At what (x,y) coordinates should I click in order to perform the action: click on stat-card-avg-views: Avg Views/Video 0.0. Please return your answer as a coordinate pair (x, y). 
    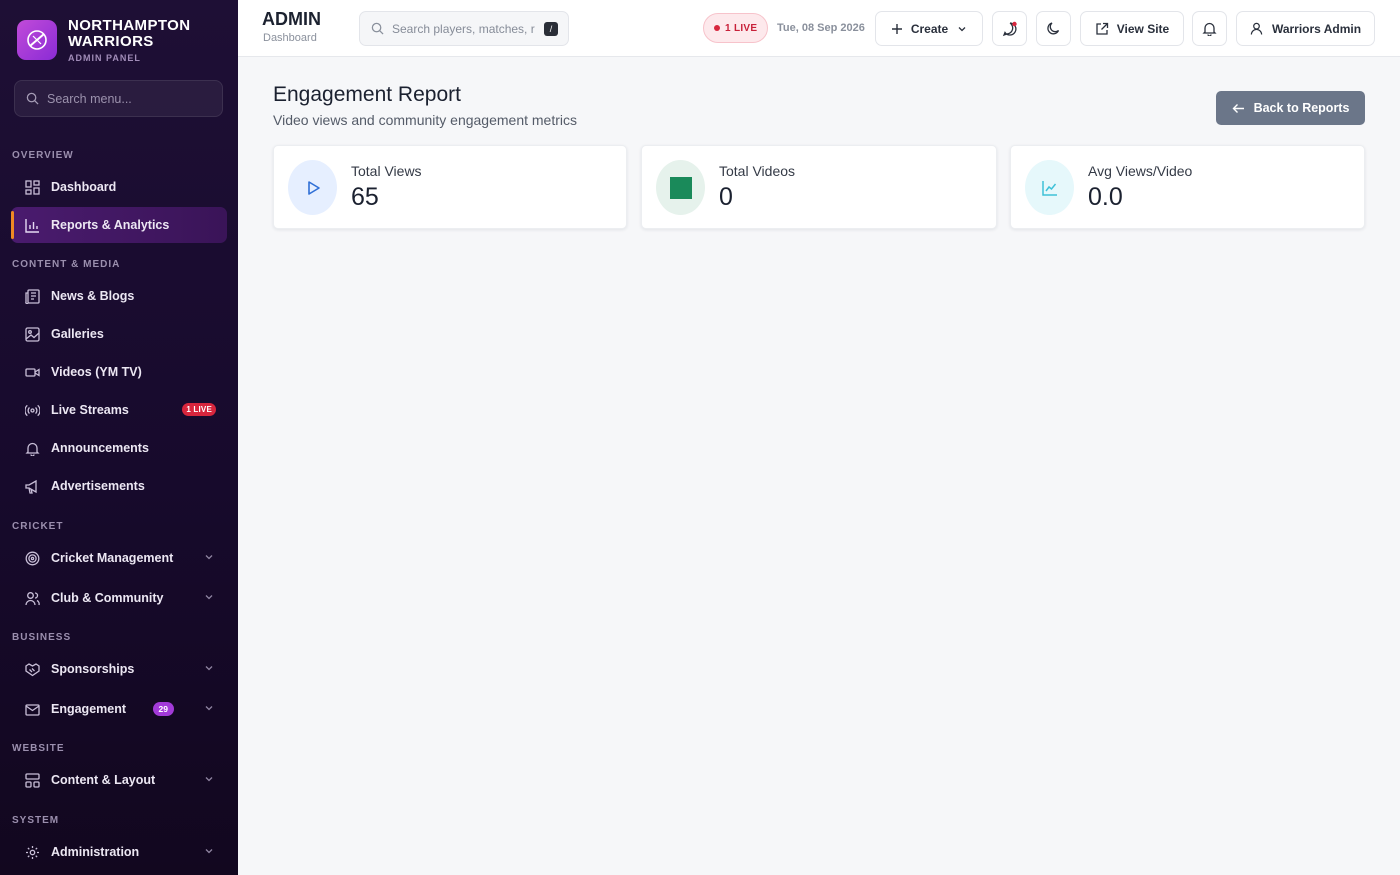
    Looking at the image, I should click on (1187, 187).